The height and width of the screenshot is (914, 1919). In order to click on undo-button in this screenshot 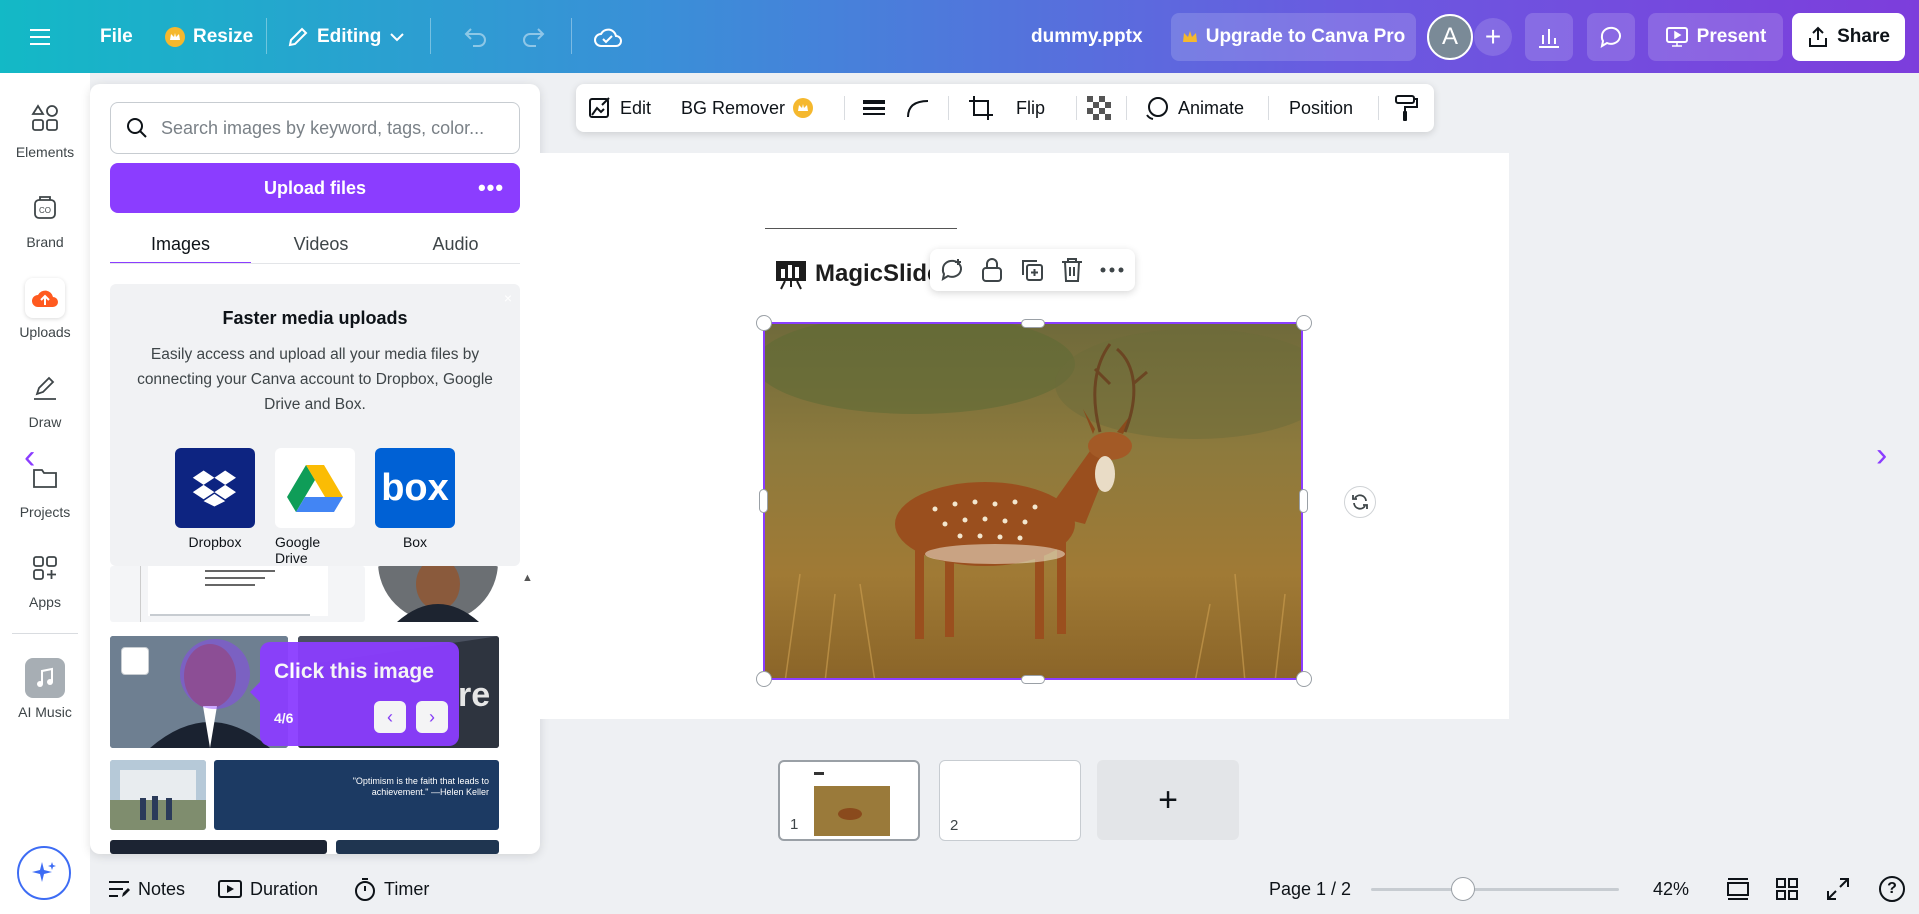, I will do `click(476, 36)`.